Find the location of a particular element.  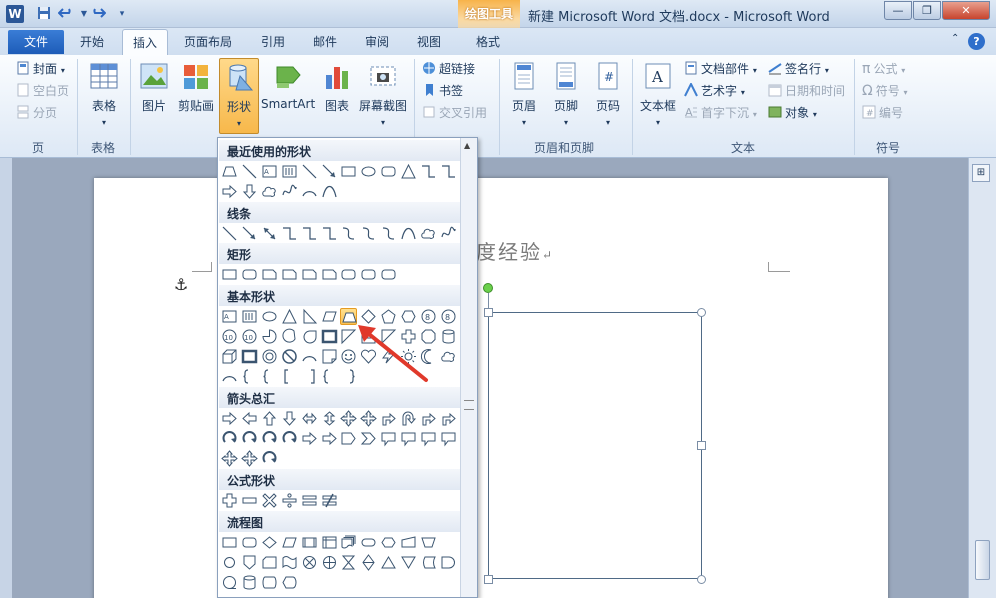

division-sign-shape is located at coordinates (289, 500).